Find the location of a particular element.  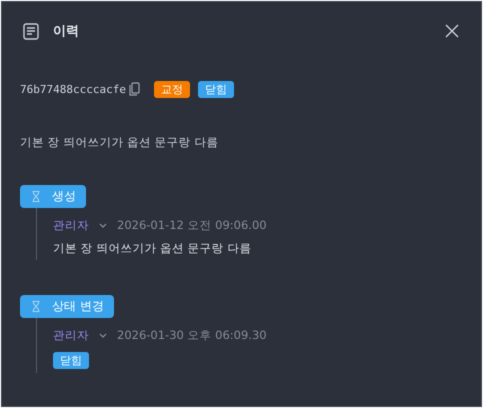

close-icon is located at coordinates (452, 31).